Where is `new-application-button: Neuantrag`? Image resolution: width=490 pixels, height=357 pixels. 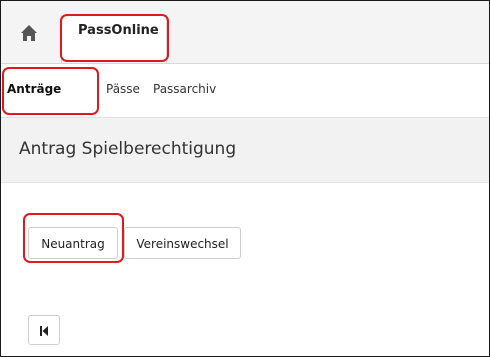 new-application-button: Neuantrag is located at coordinates (73, 243).